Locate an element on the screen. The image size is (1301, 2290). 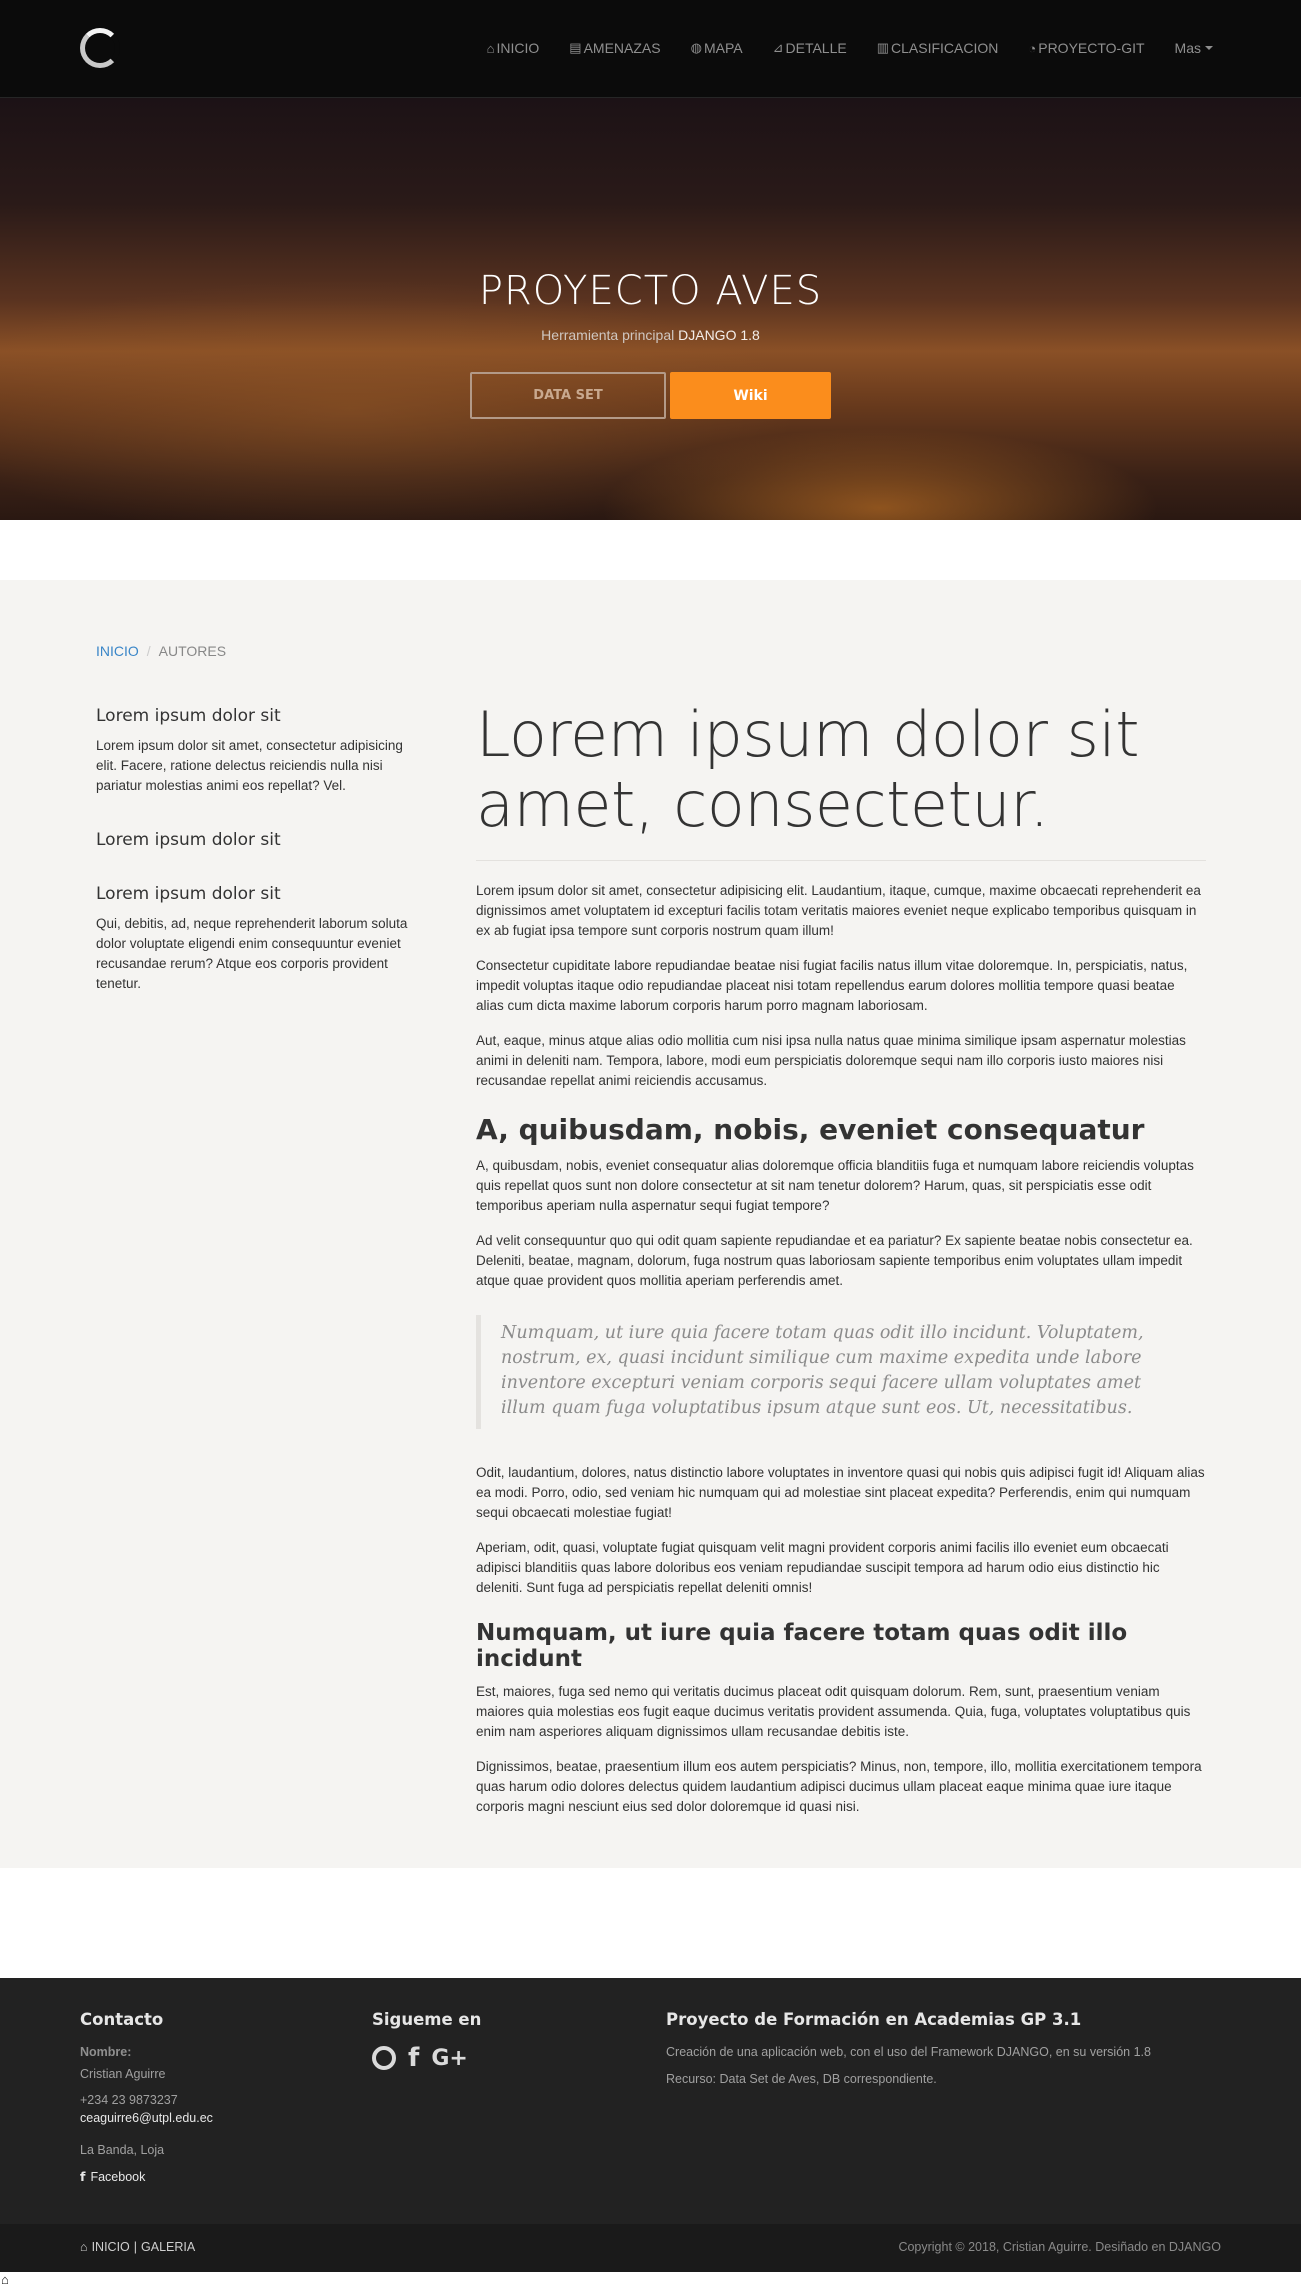
breadcrumb: INICIO / AUTORES is located at coordinates (161, 651).